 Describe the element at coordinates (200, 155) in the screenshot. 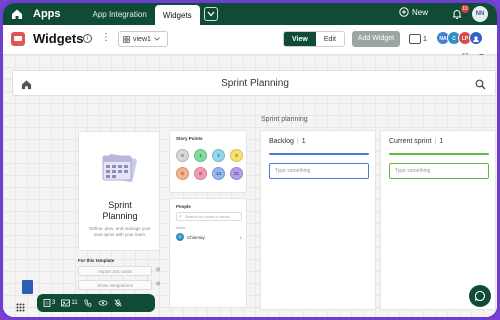

I see `story-point-chip: 1` at that location.